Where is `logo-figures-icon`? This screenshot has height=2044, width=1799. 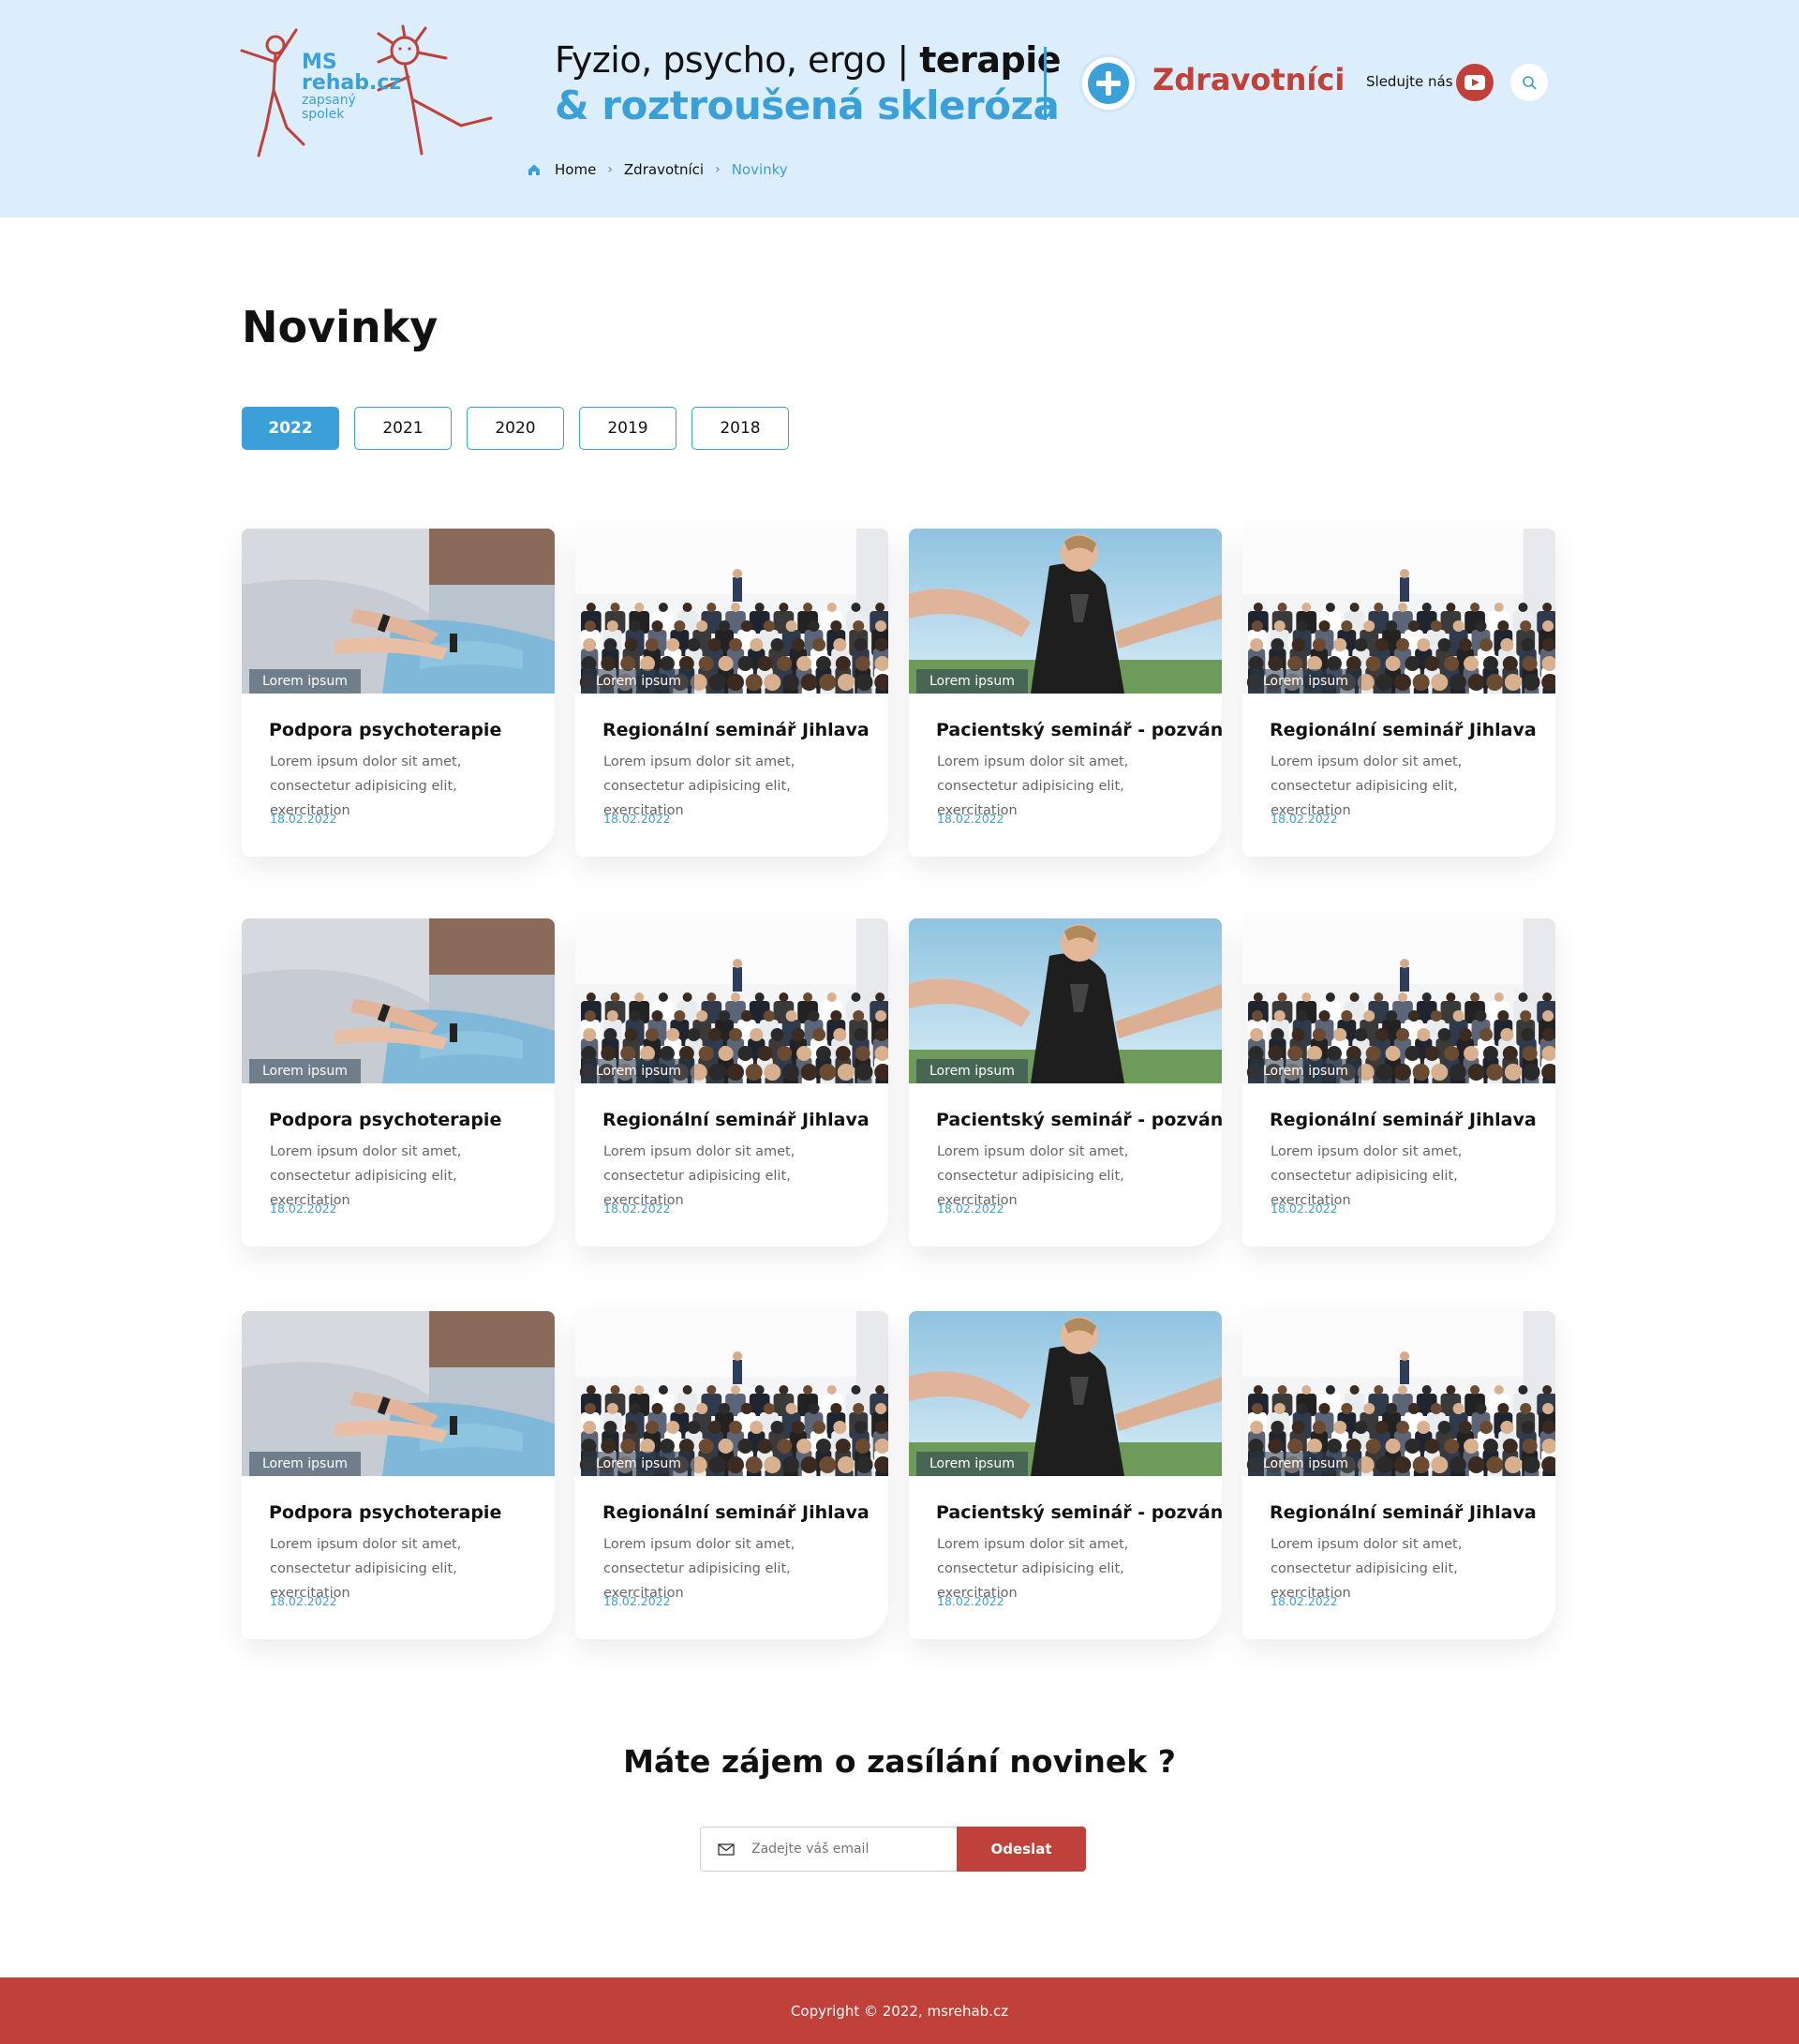 logo-figures-icon is located at coordinates (366, 91).